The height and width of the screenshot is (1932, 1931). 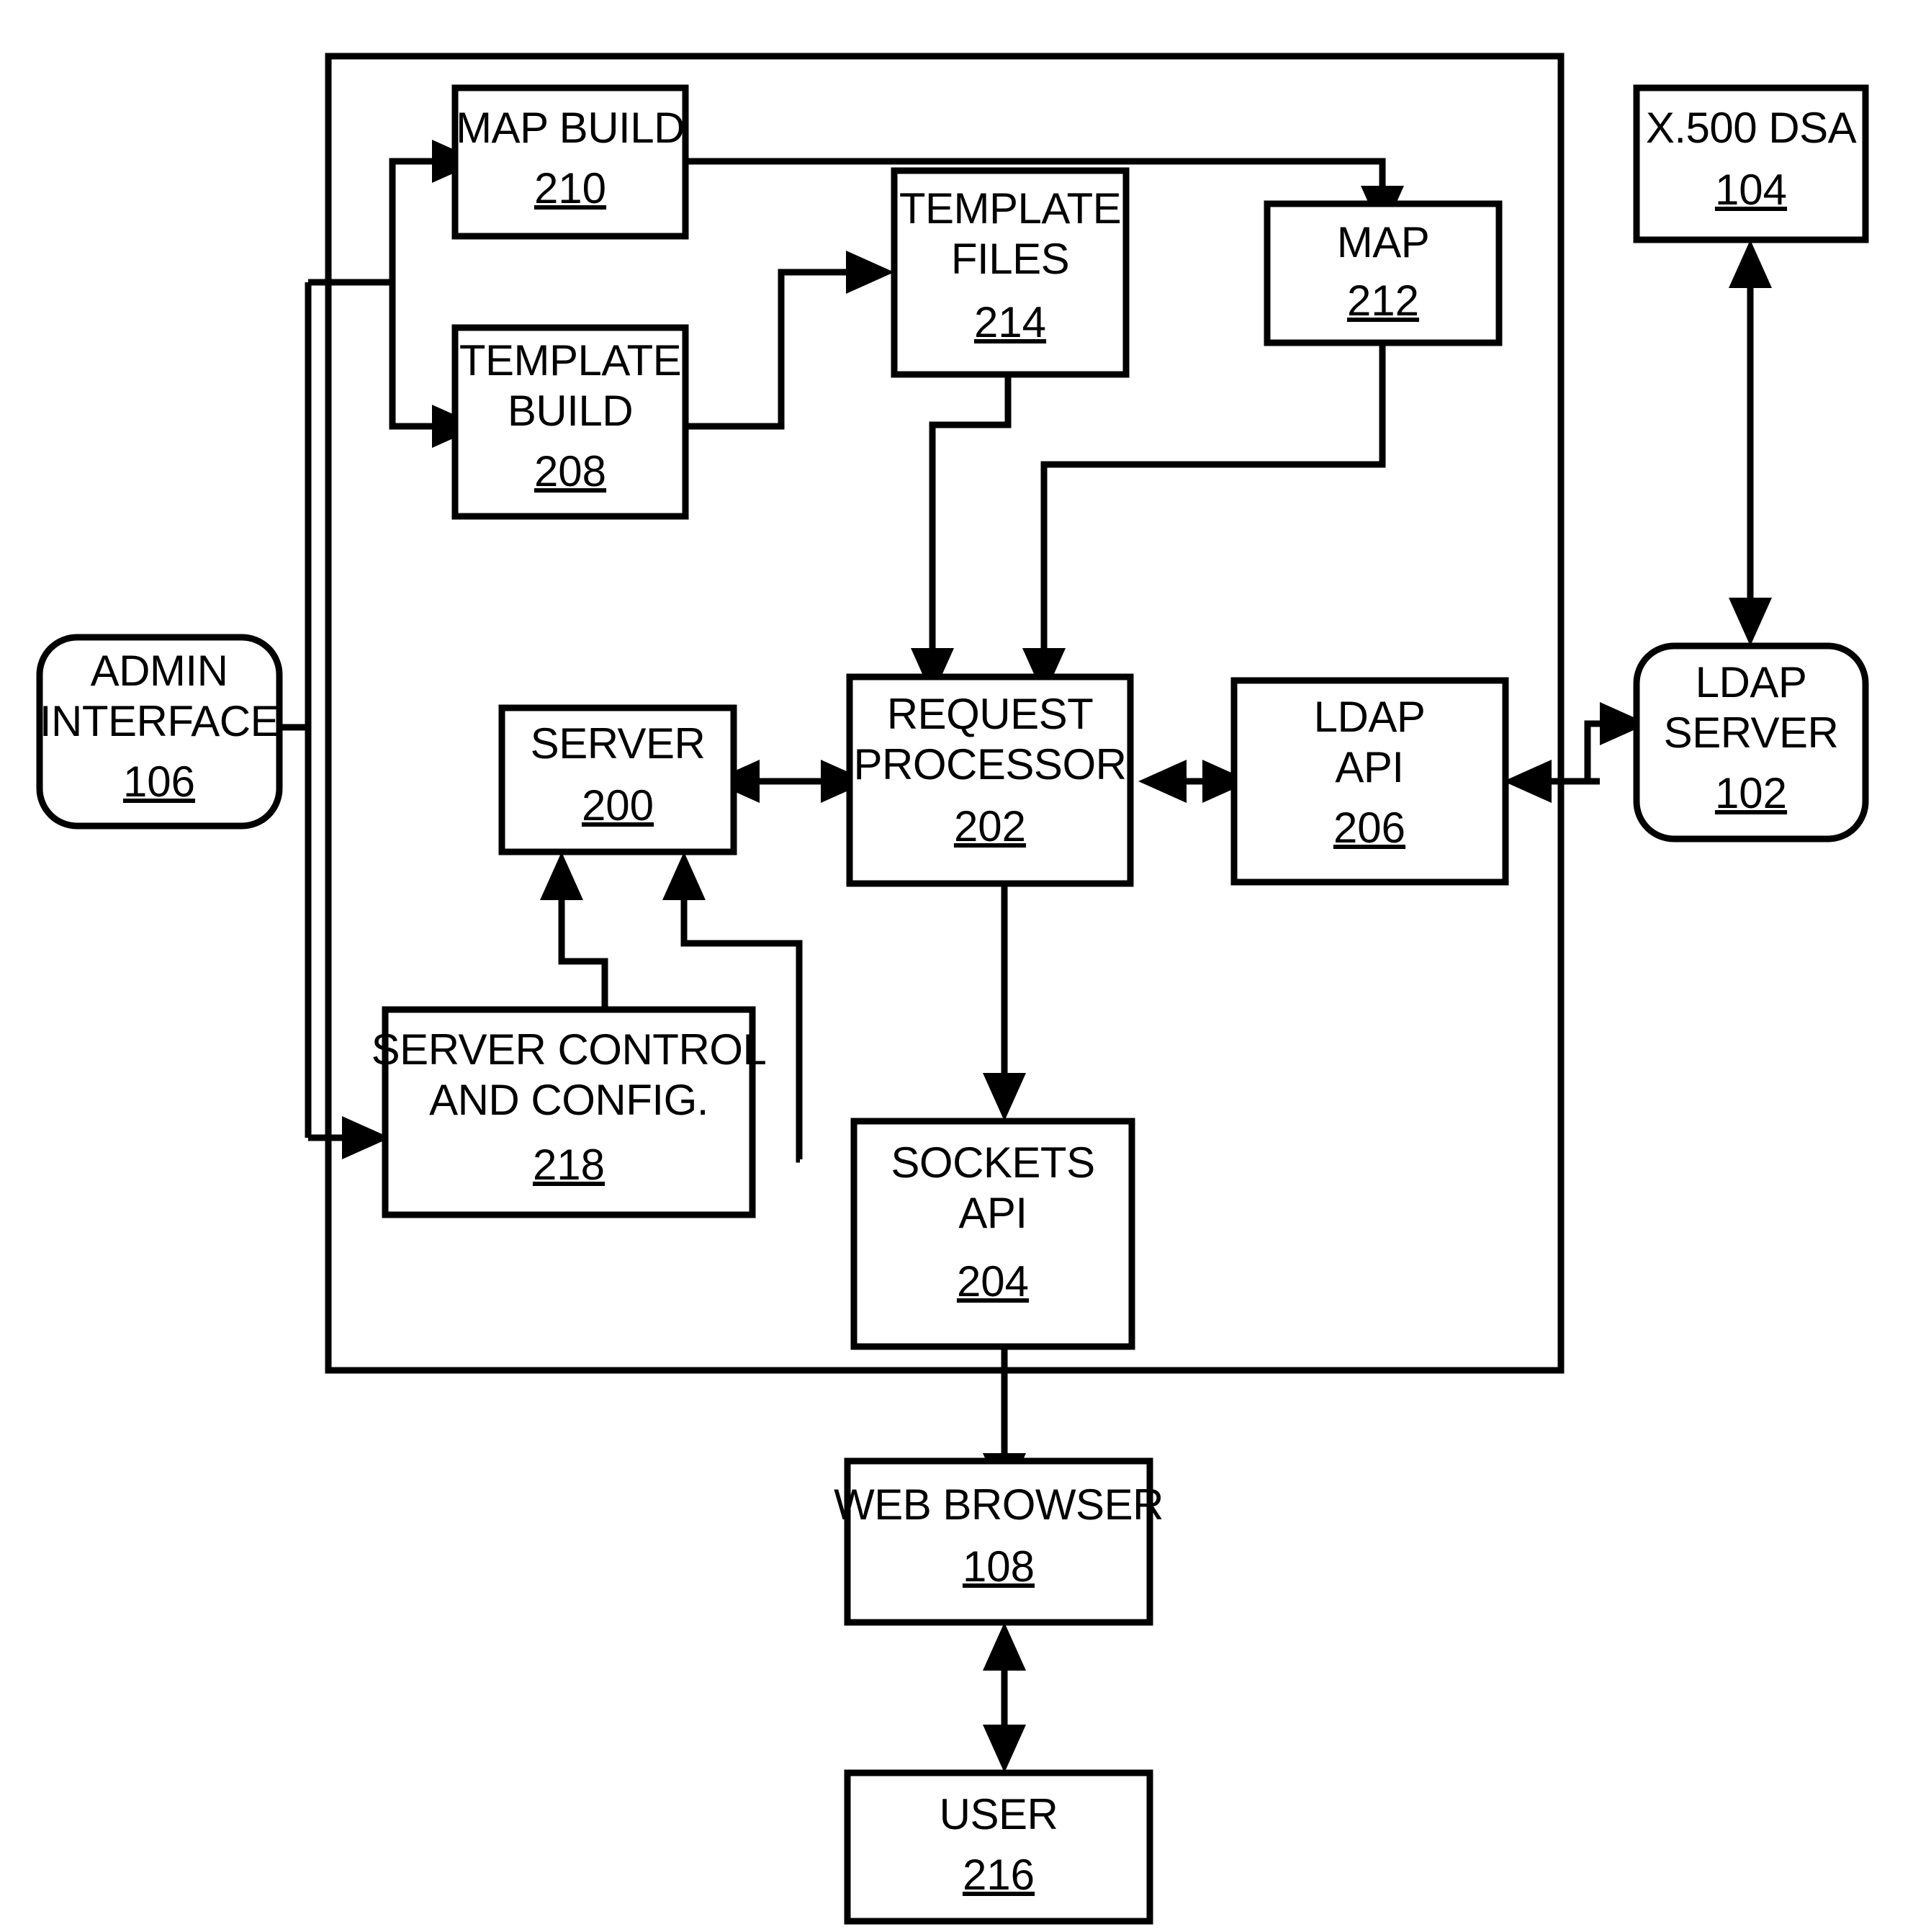 I want to click on node-template-files-line1: TEMPLATE, so click(x=1010, y=208).